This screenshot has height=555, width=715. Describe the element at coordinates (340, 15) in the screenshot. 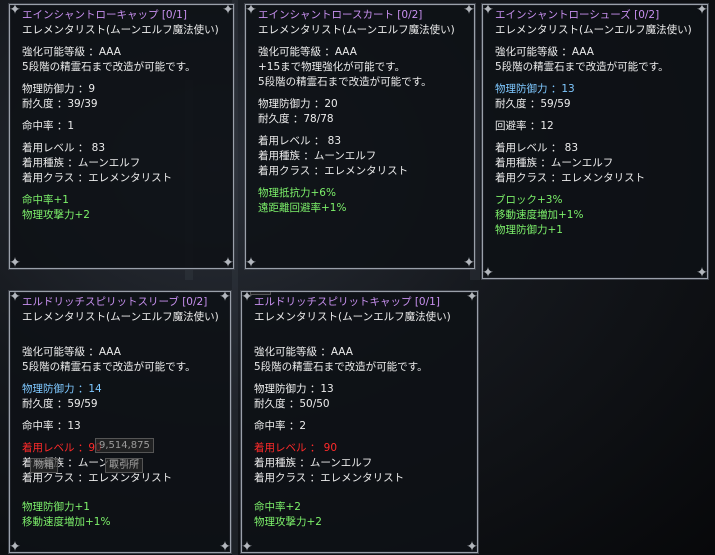

I see `item-title: エインシャントロースカート [0/2]` at that location.